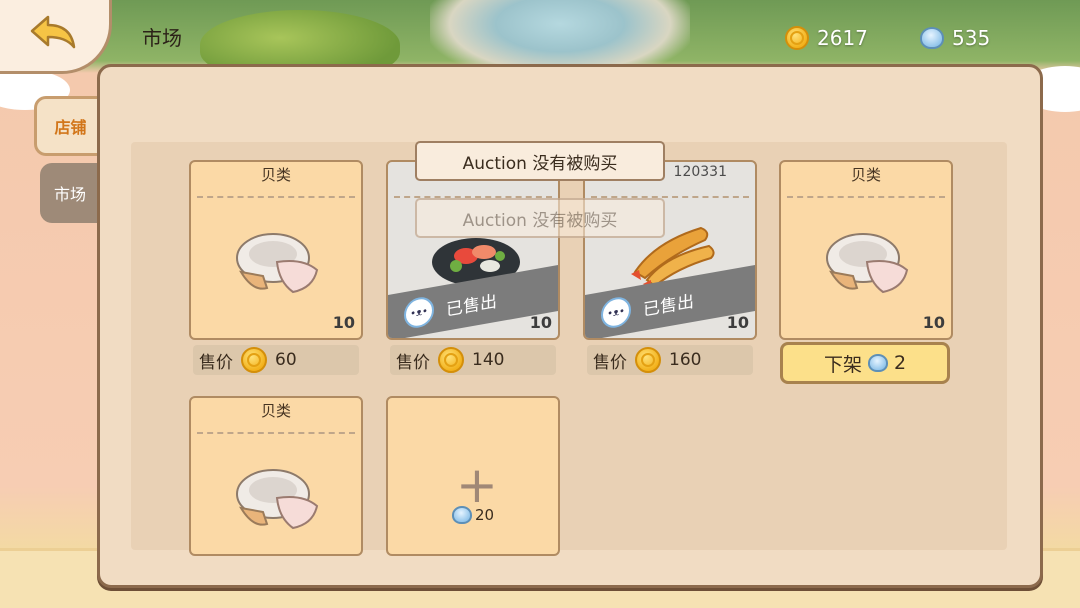 The width and height of the screenshot is (1080, 608). I want to click on add-slot-button: + 20, so click(473, 476).